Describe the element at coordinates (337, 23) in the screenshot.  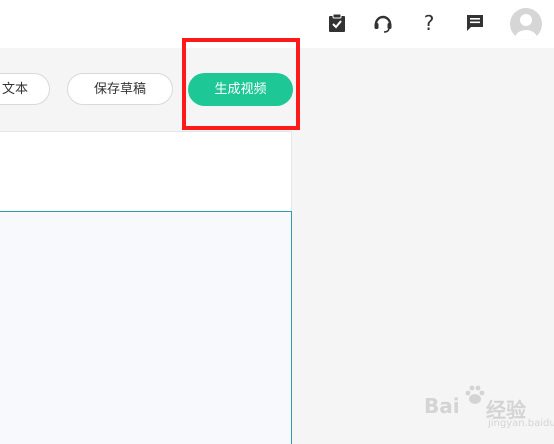
I see `clipboard-check-icon` at that location.